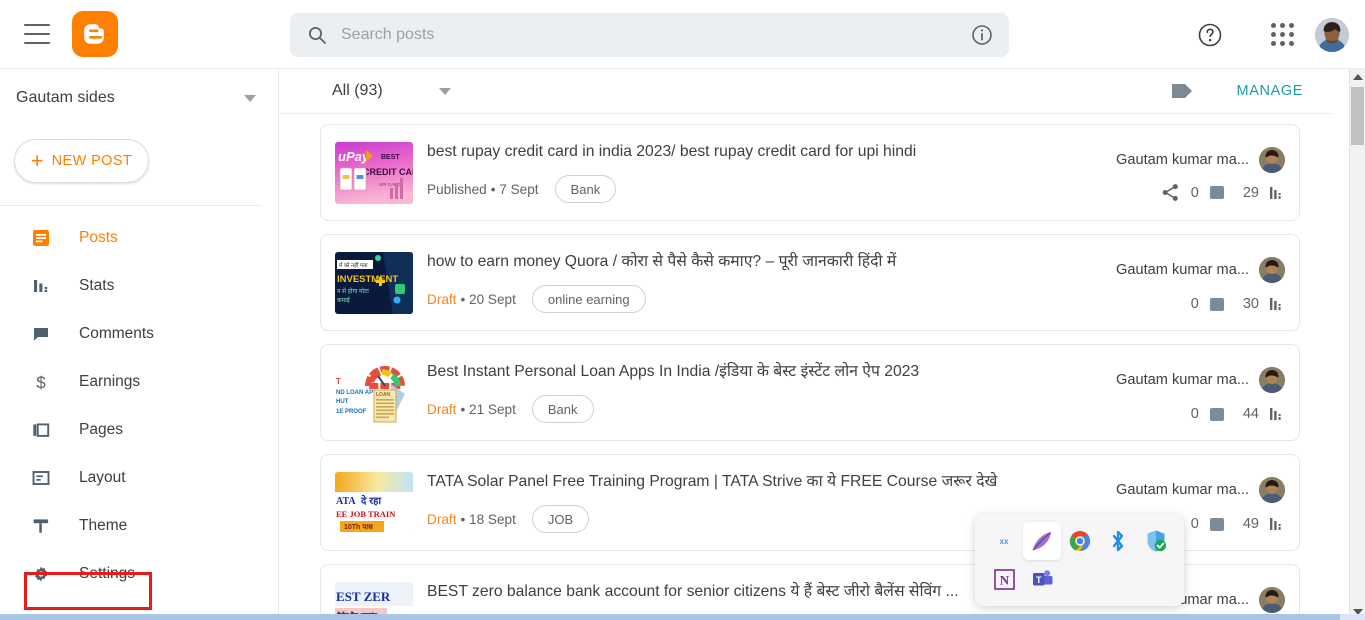  Describe the element at coordinates (1185, 172) in the screenshot. I see `post-right-column: Gautam kumar ma... 0 29` at that location.